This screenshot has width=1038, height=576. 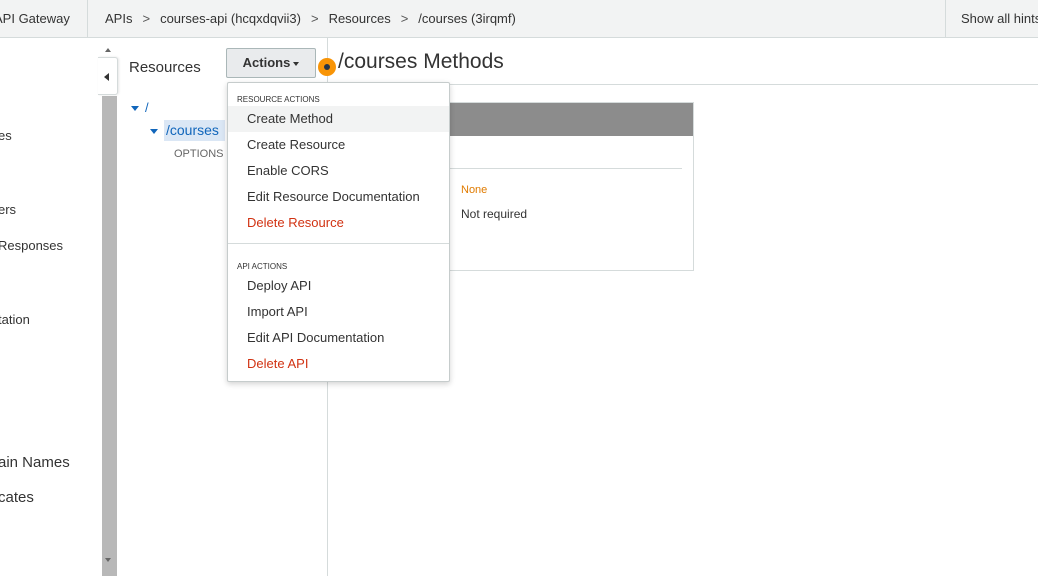 What do you see at coordinates (338, 338) in the screenshot?
I see `menu-item-edit-api-documentation: Edit API Documentation` at bounding box center [338, 338].